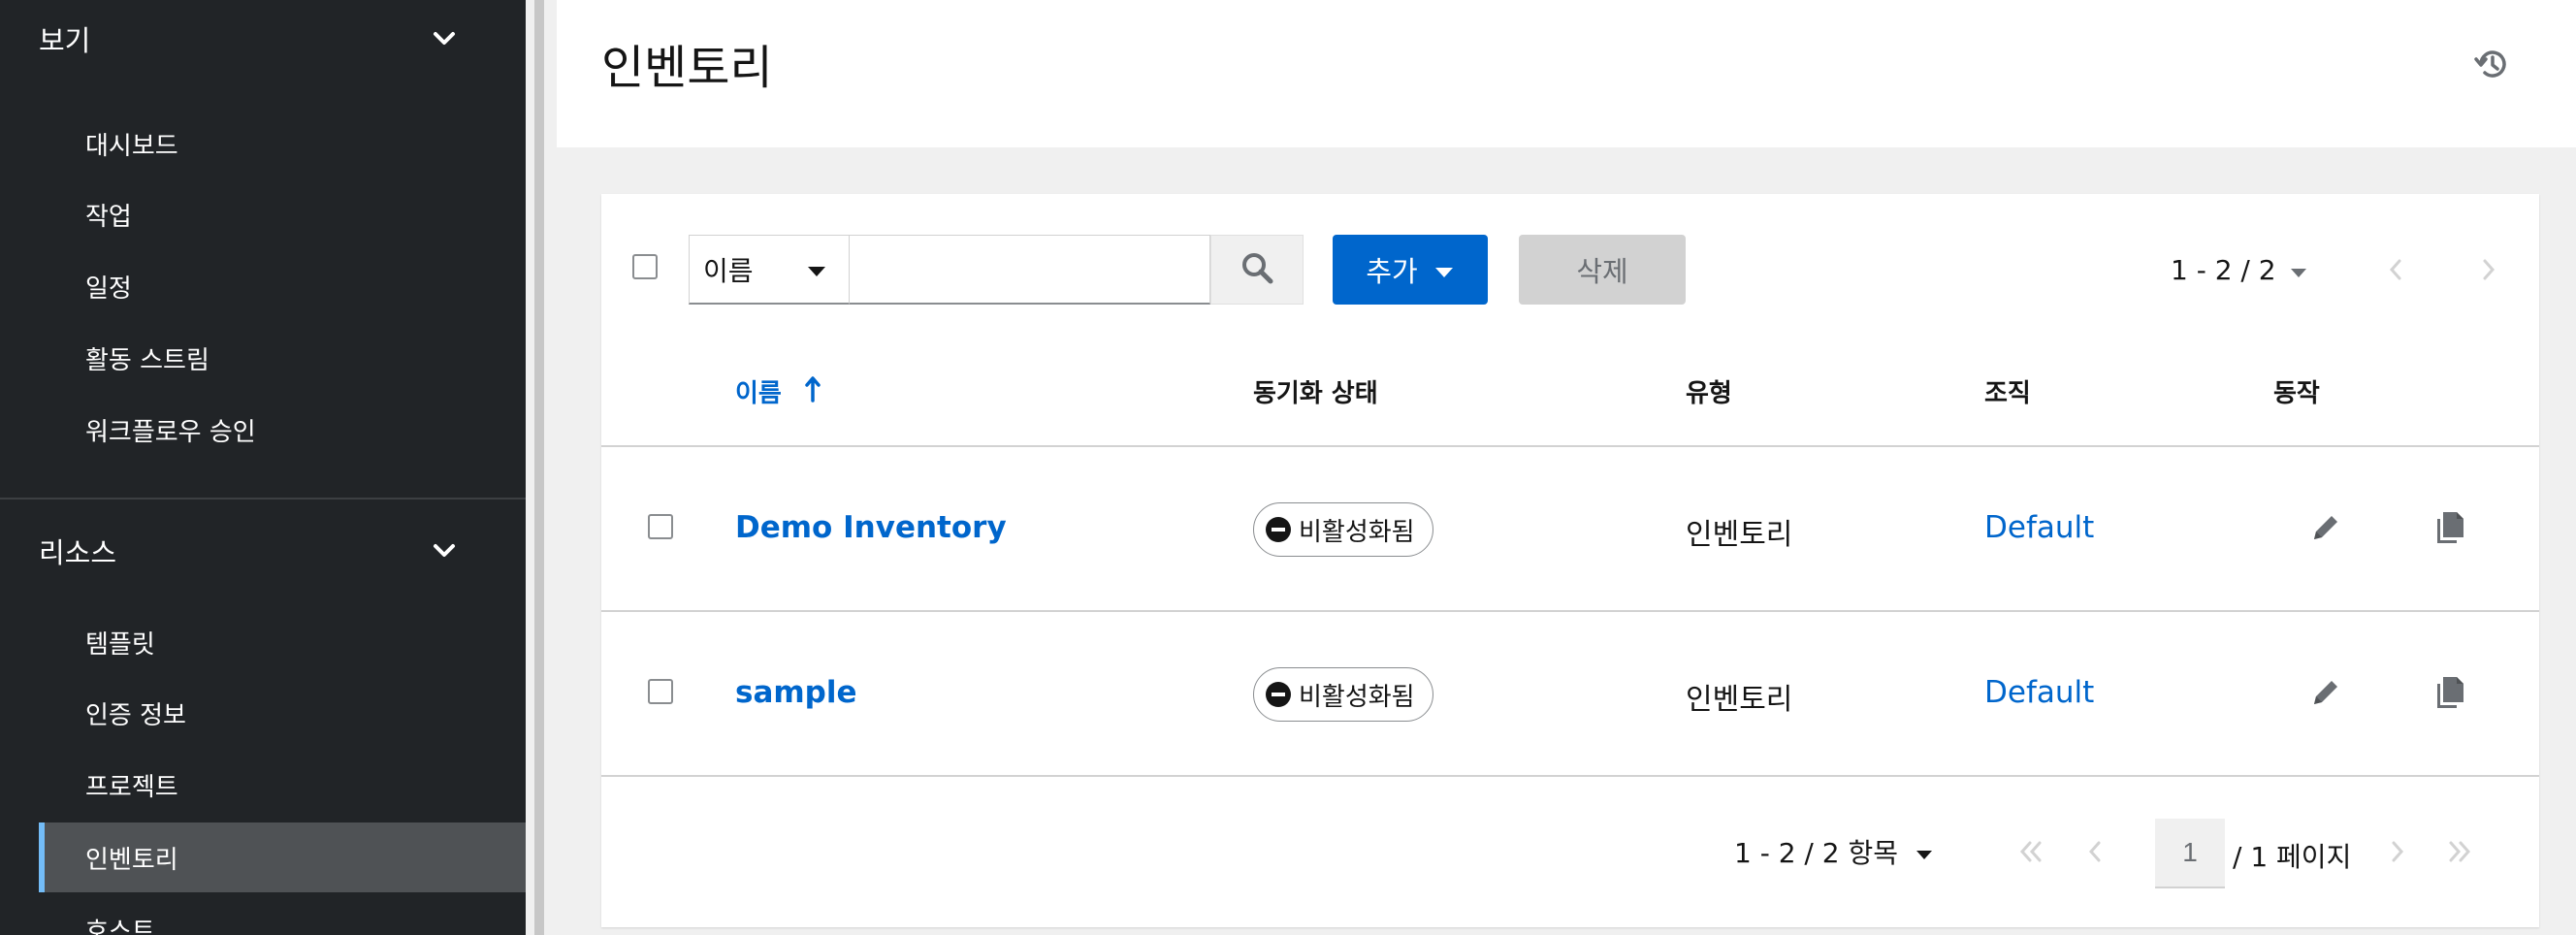  Describe the element at coordinates (871, 527) in the screenshot. I see `inventory-name-link: Demo Inventory` at that location.